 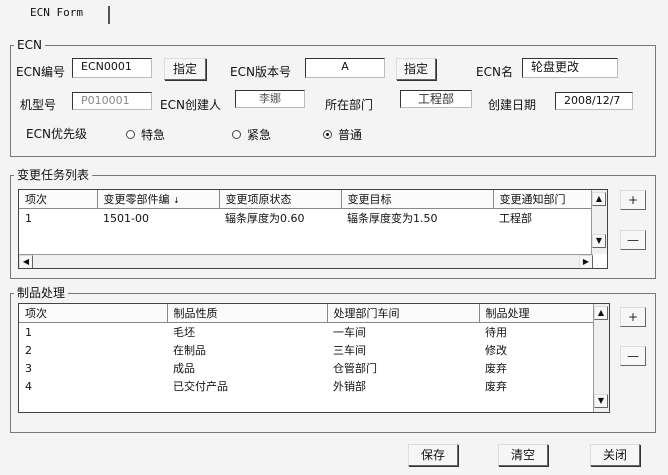 I want to click on scroll-left-icon: ◀, so click(x=26, y=261).